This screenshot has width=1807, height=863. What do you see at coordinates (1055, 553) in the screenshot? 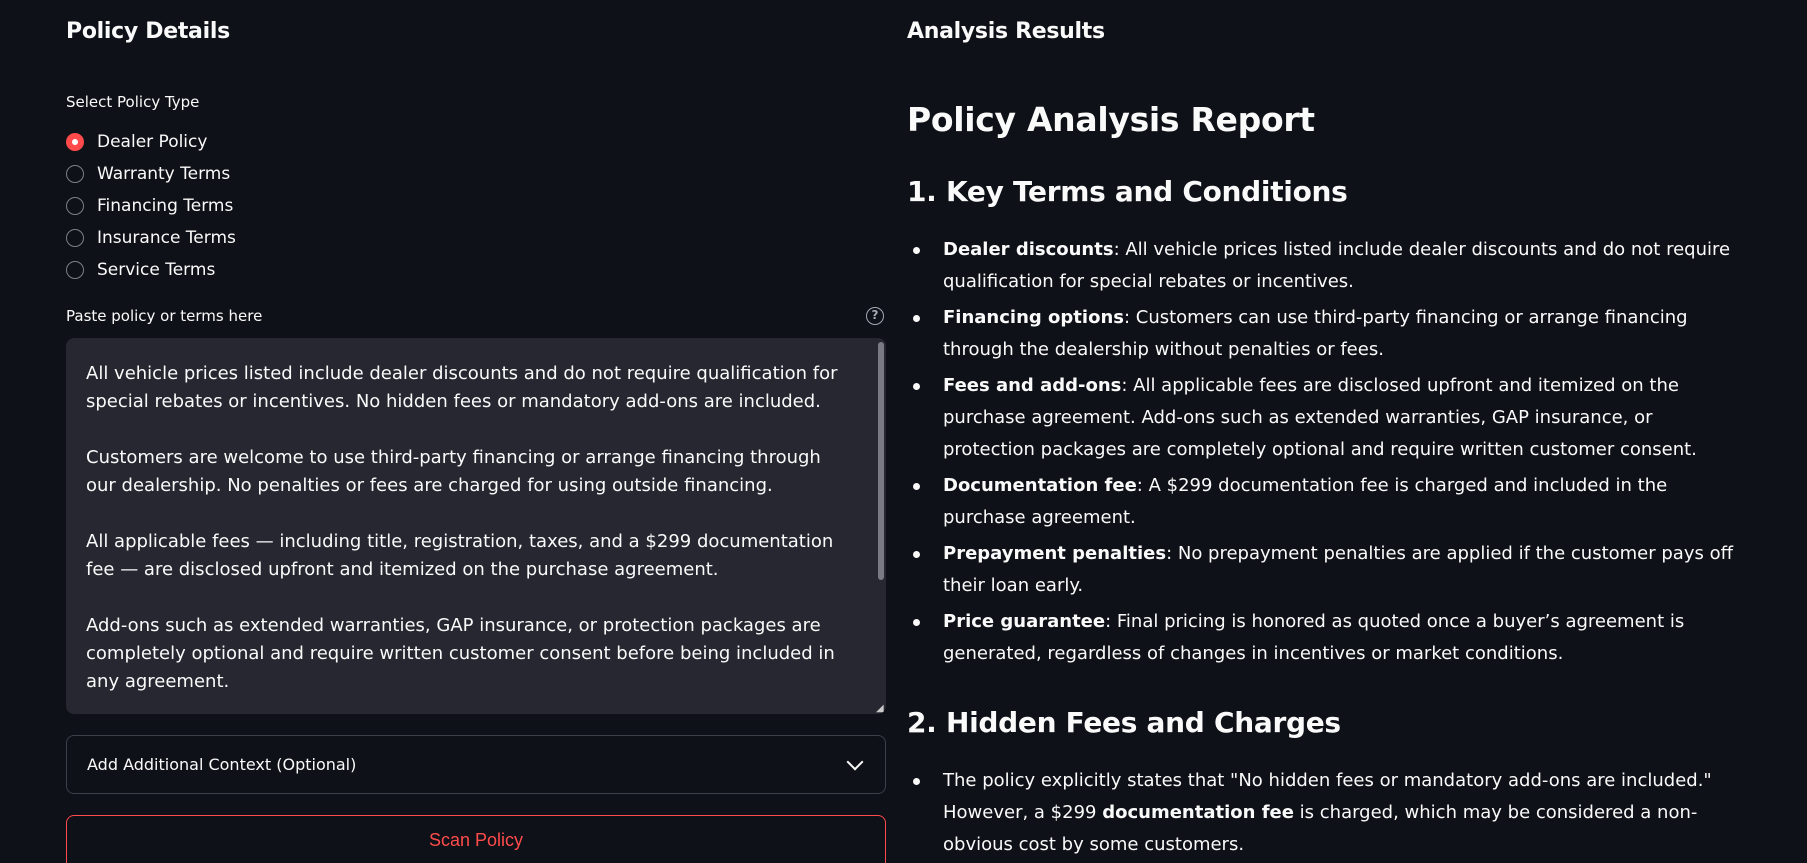
I see `term-label: Prepayment penalties` at bounding box center [1055, 553].